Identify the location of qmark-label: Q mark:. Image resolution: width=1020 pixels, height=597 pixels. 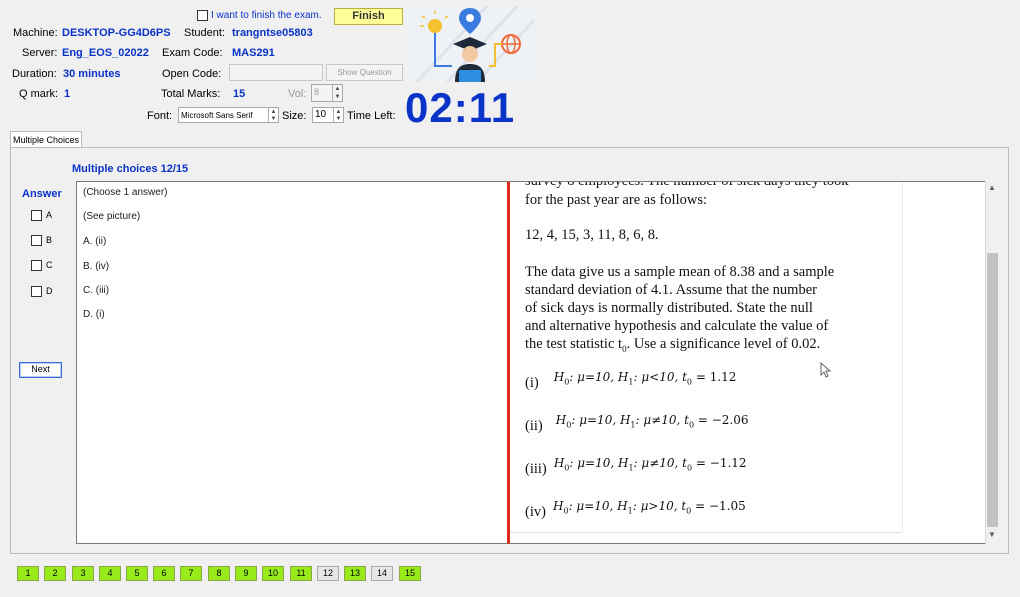
(39, 94).